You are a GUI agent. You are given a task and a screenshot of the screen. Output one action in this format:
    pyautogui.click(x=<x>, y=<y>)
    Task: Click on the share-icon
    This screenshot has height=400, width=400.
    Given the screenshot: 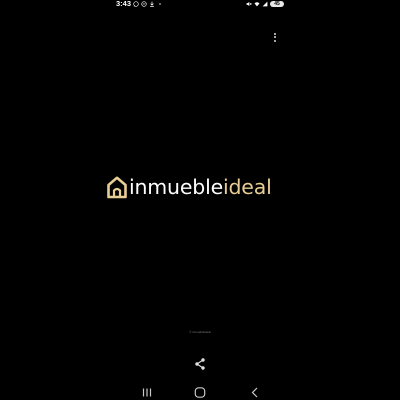 What is the action you would take?
    pyautogui.click(x=200, y=364)
    